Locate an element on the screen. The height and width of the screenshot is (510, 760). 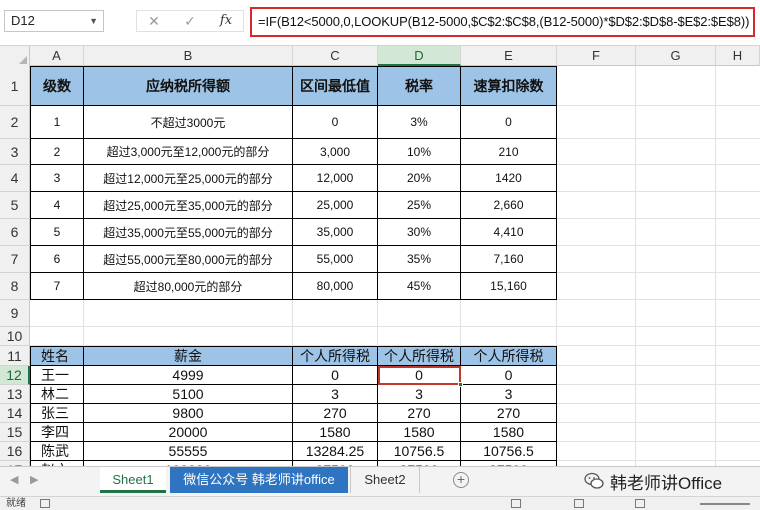
column-header-e: E is located at coordinates (509, 56).